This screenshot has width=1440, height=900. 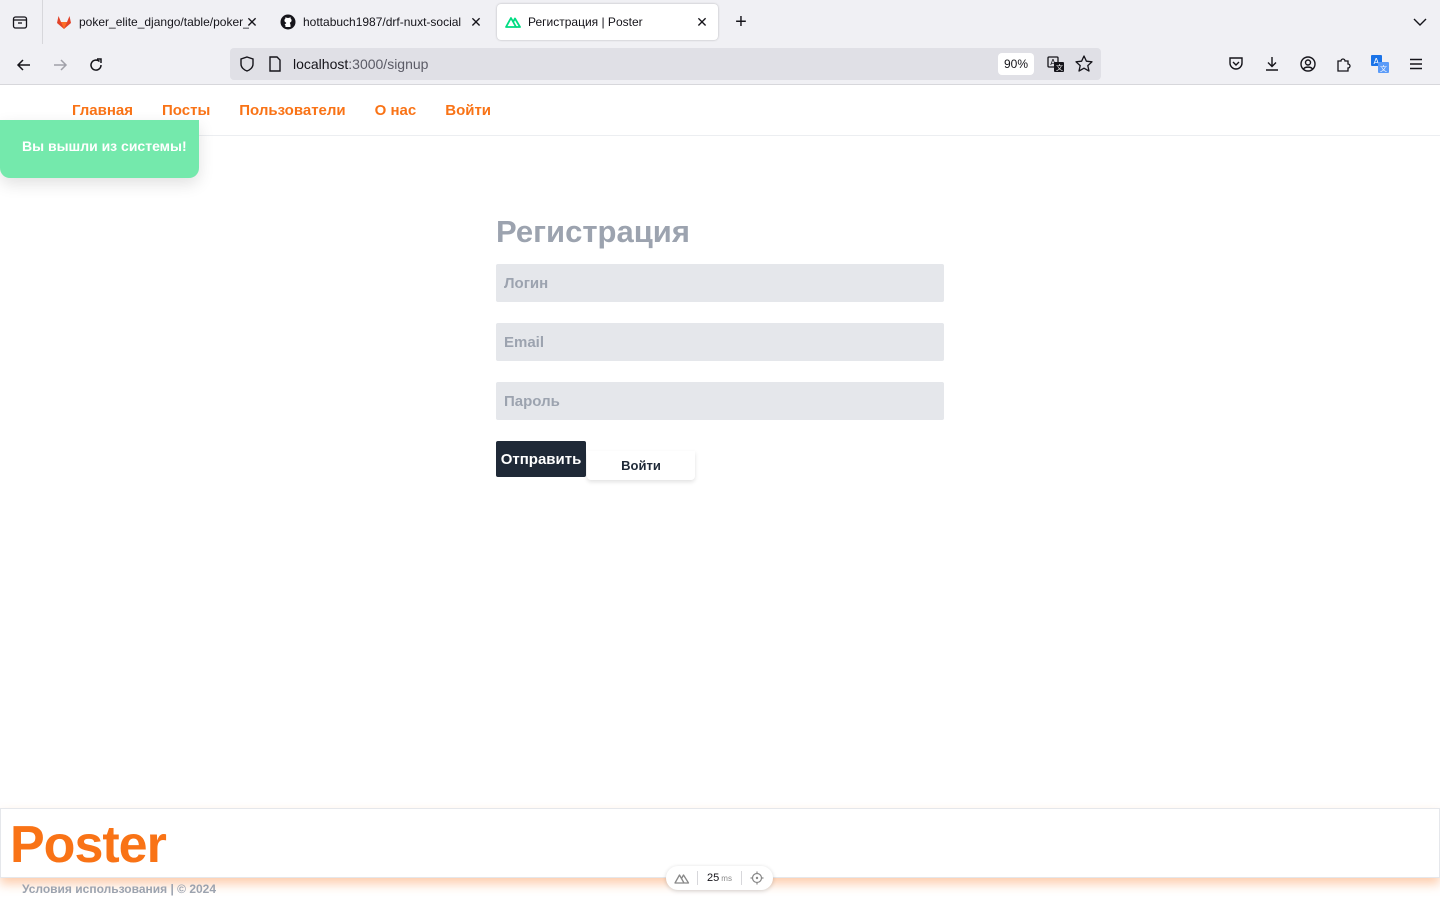 What do you see at coordinates (1016, 64) in the screenshot?
I see `zoom-indicator: 90%` at bounding box center [1016, 64].